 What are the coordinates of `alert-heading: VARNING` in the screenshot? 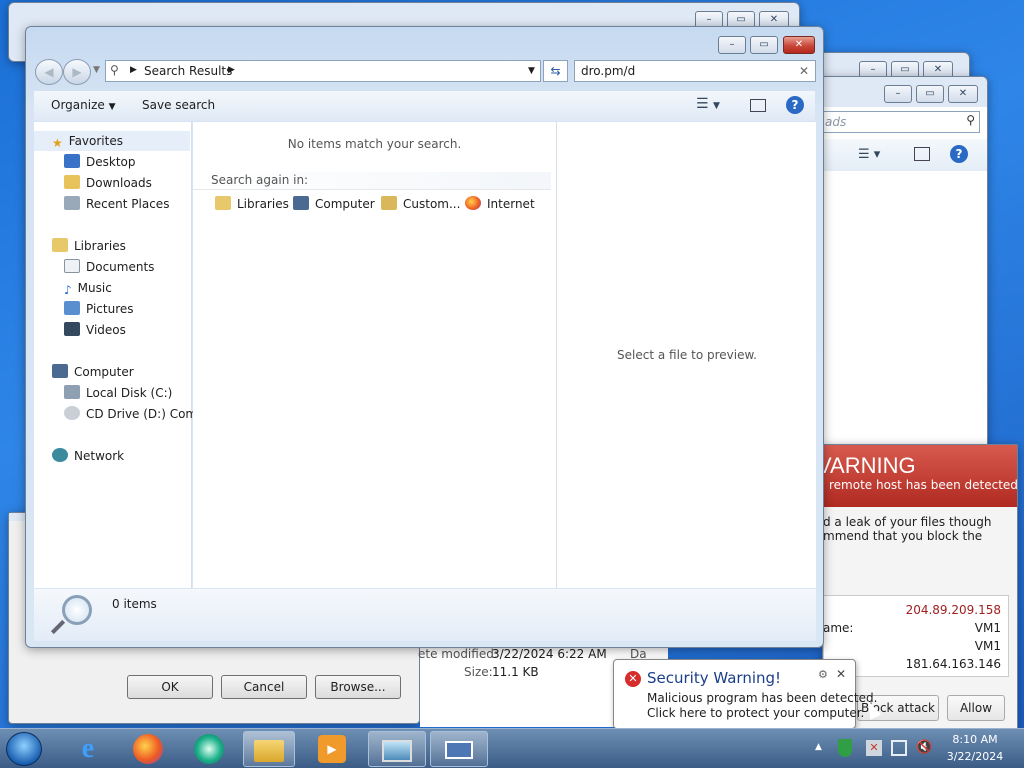 It's located at (866, 465).